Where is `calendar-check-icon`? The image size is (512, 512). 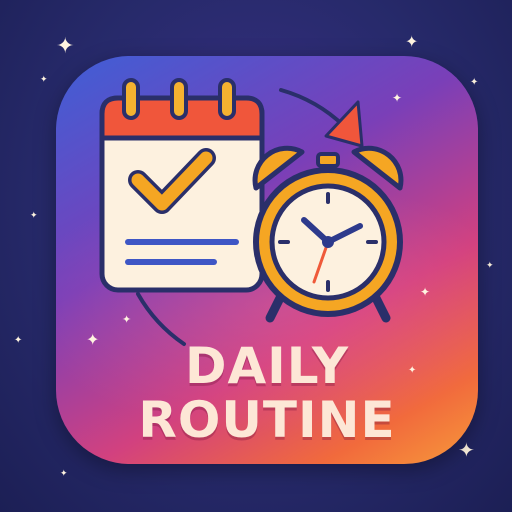
calendar-check-icon is located at coordinates (182, 185).